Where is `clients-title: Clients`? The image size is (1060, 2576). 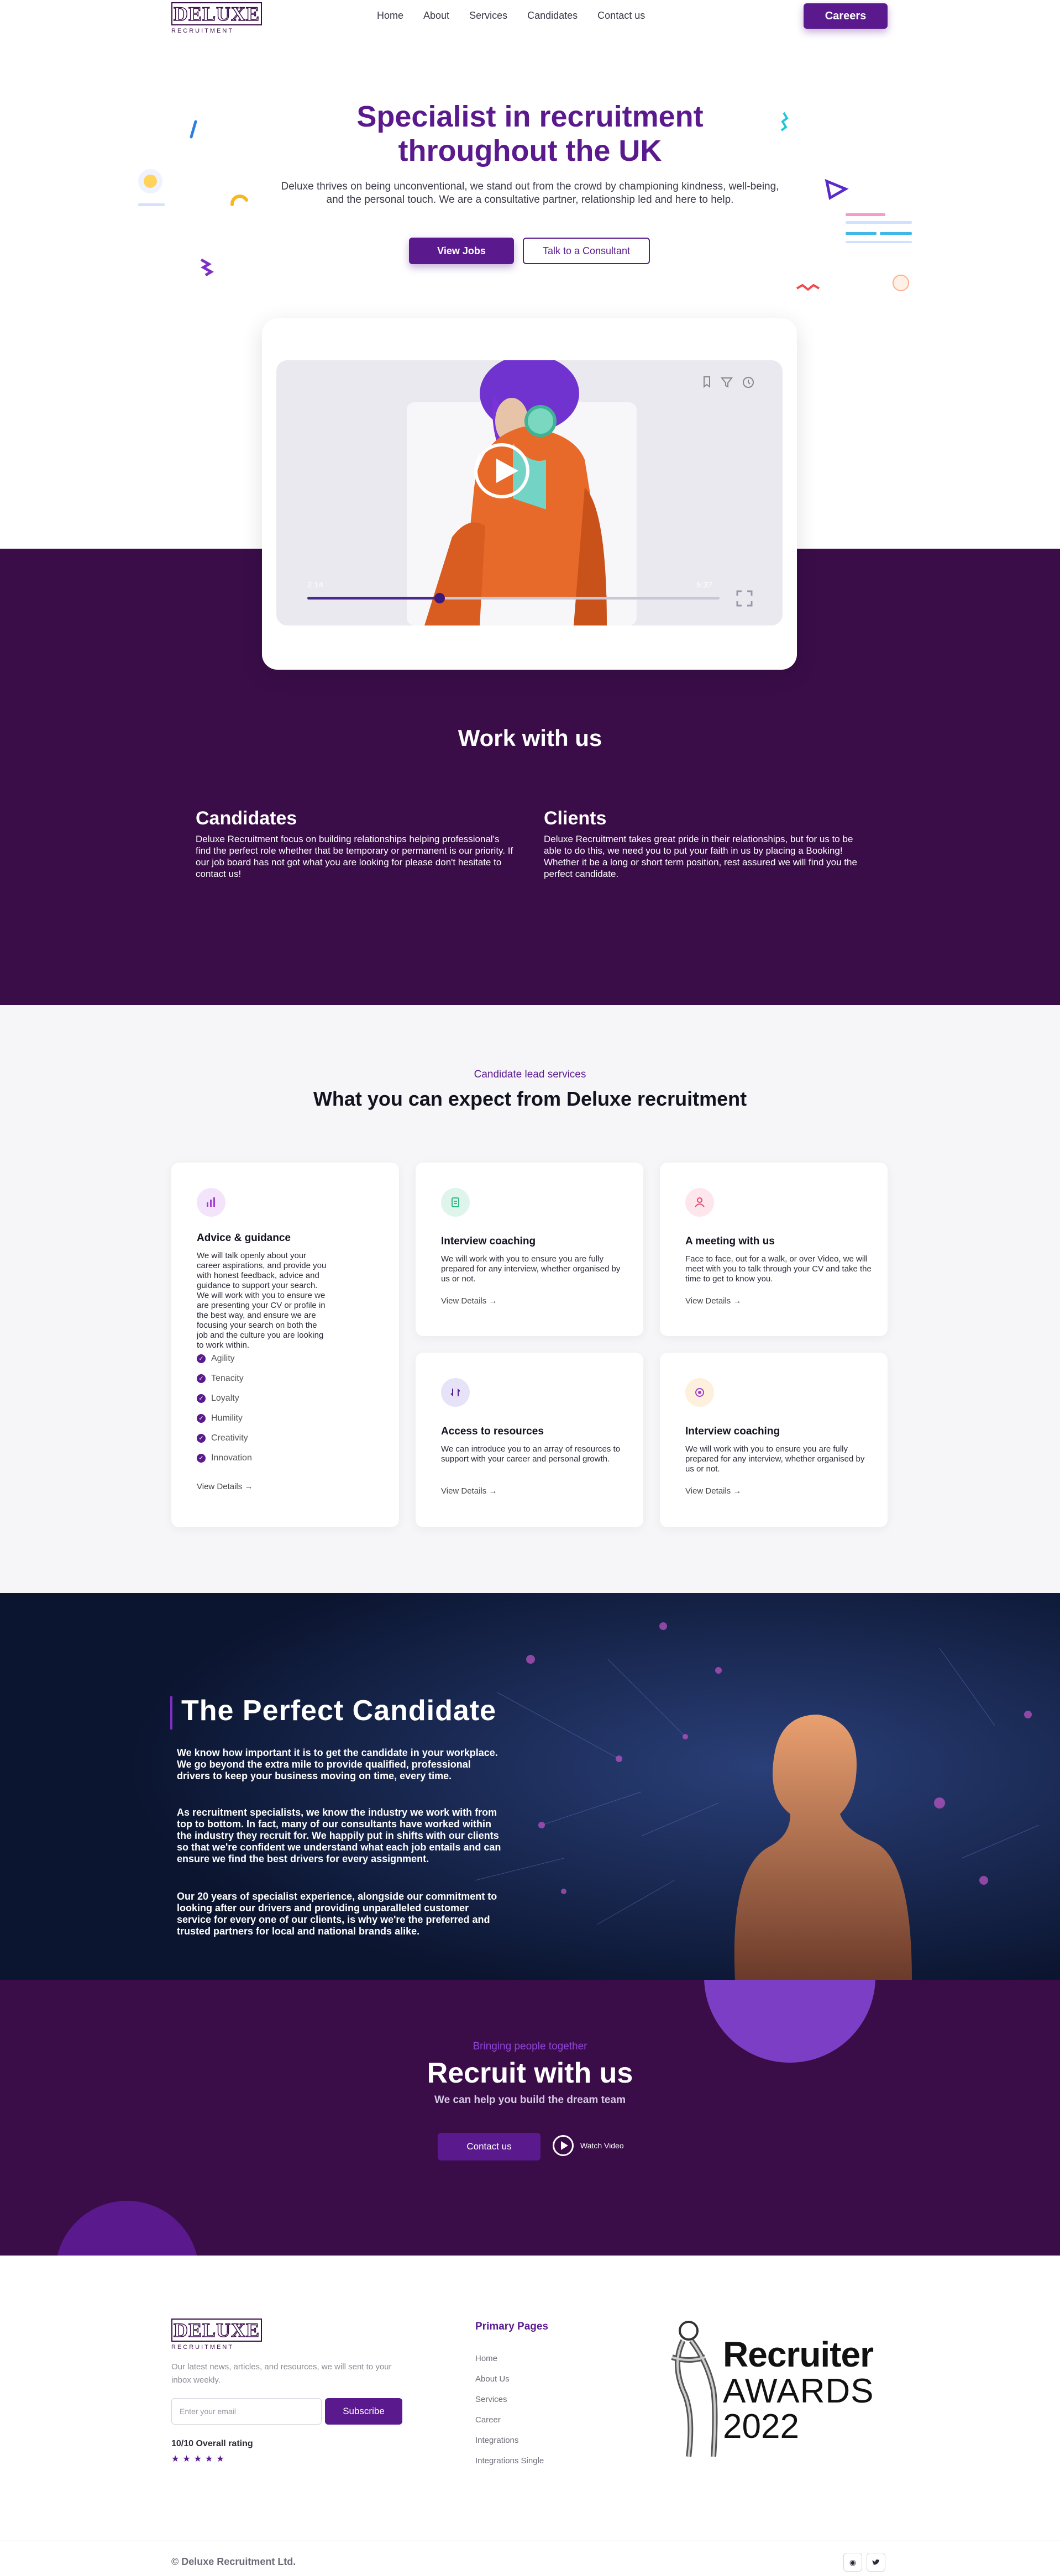
clients-title: Clients is located at coordinates (575, 818).